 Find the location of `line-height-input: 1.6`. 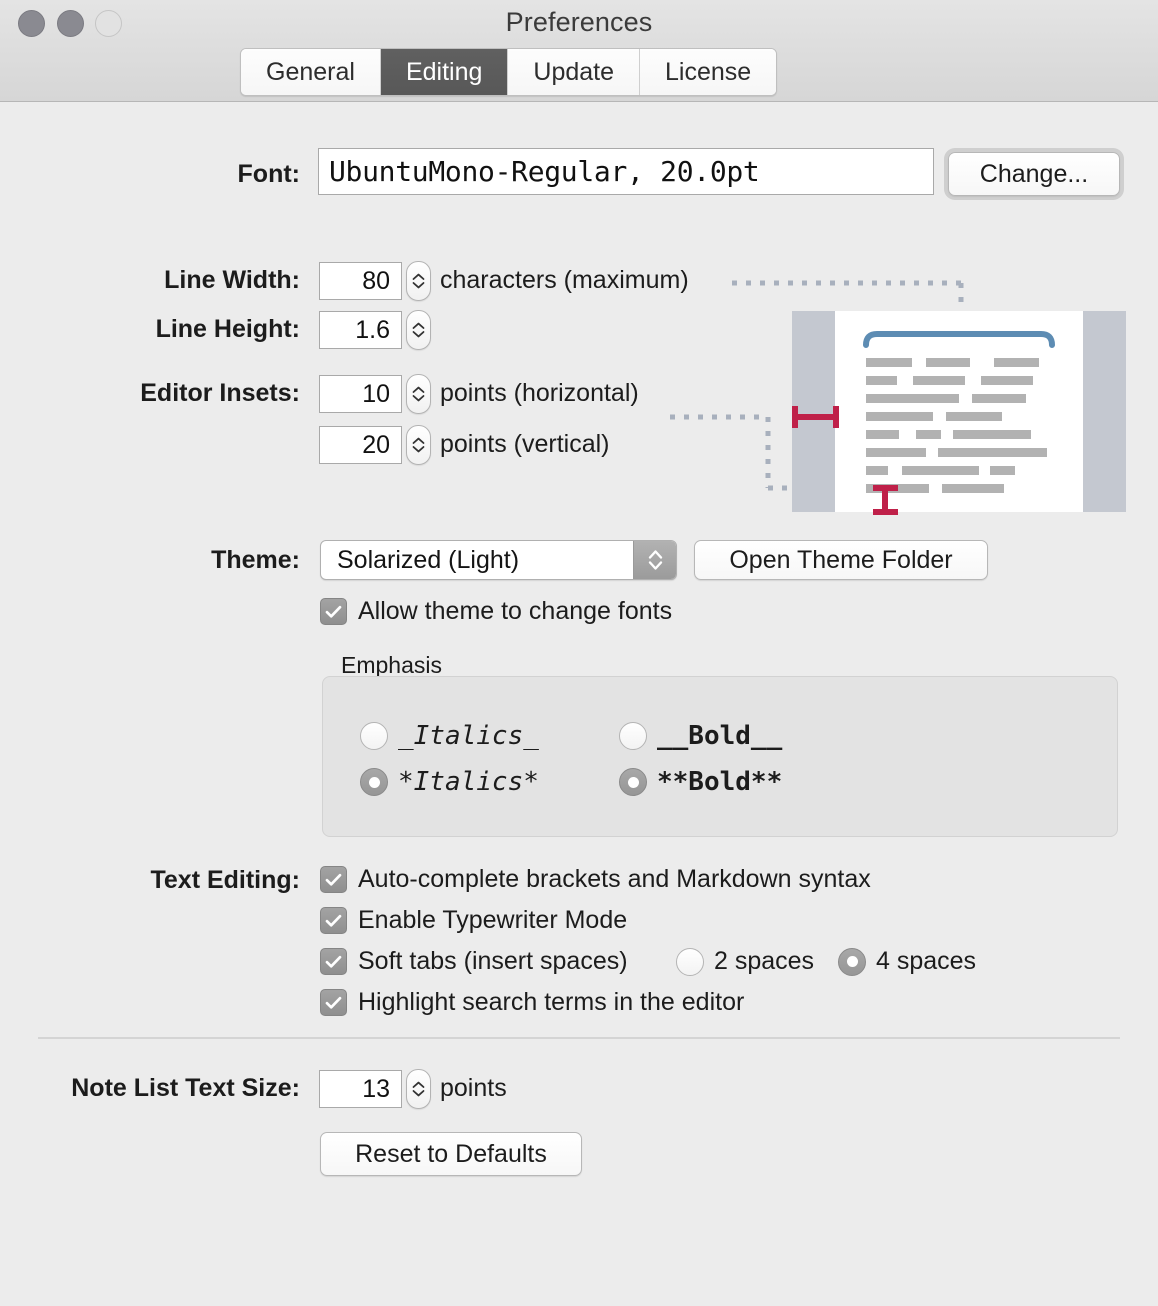

line-height-input: 1.6 is located at coordinates (360, 330).